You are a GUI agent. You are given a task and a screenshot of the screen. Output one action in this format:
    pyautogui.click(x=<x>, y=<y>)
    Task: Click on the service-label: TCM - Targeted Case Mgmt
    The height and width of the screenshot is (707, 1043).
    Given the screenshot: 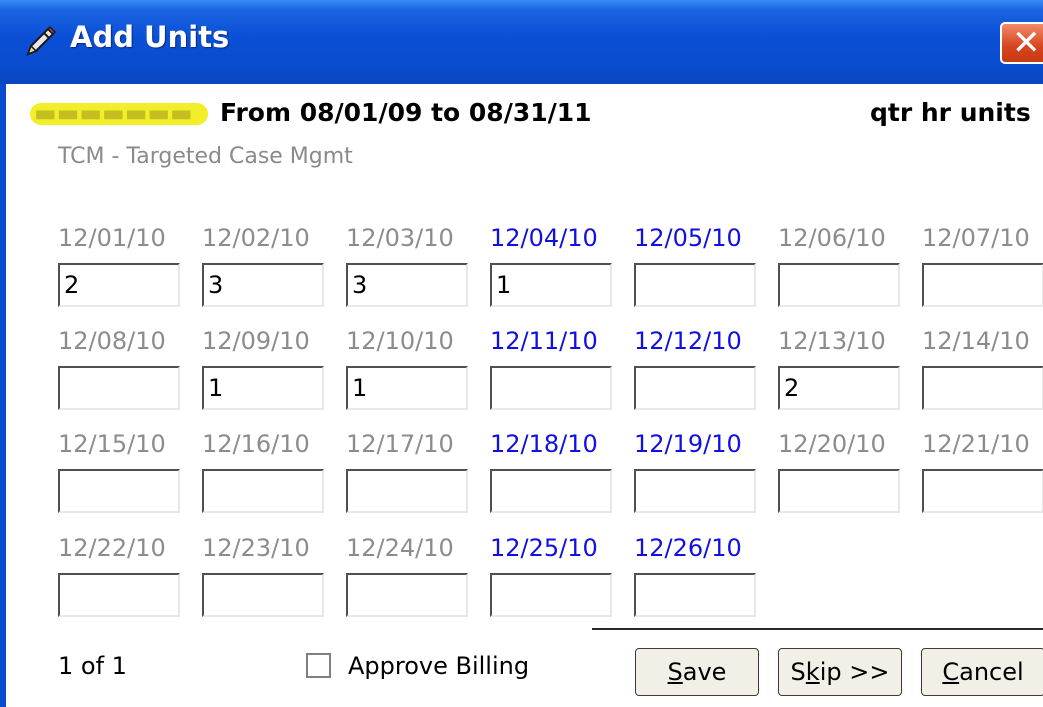 What is the action you would take?
    pyautogui.click(x=205, y=156)
    